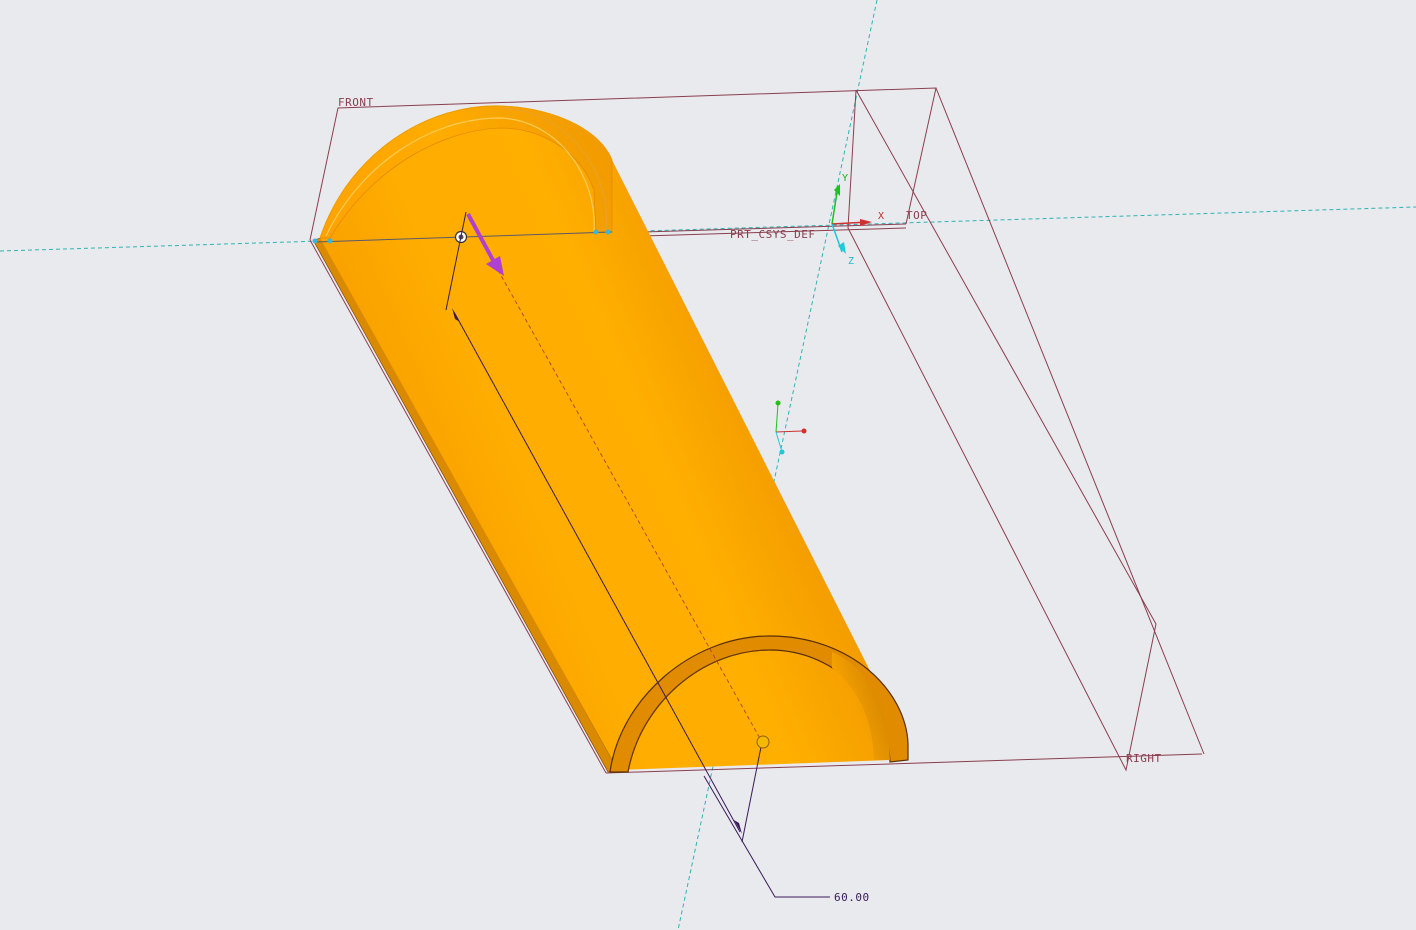  Describe the element at coordinates (738, 827) in the screenshot. I see `dimension-arrow-bottom` at that location.